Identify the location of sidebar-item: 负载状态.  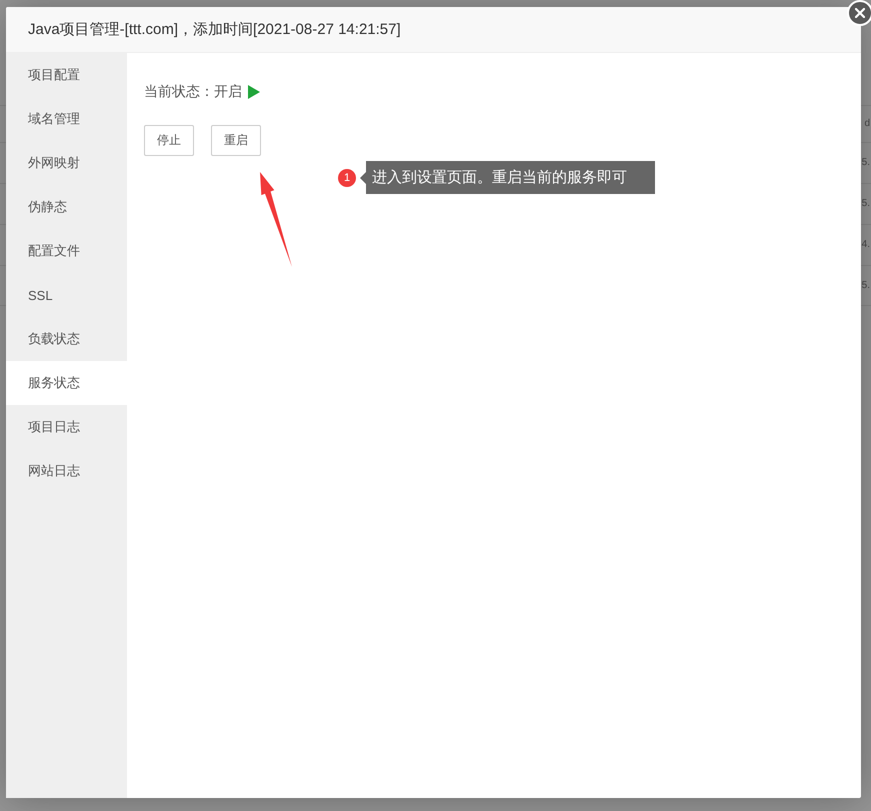
(66, 339).